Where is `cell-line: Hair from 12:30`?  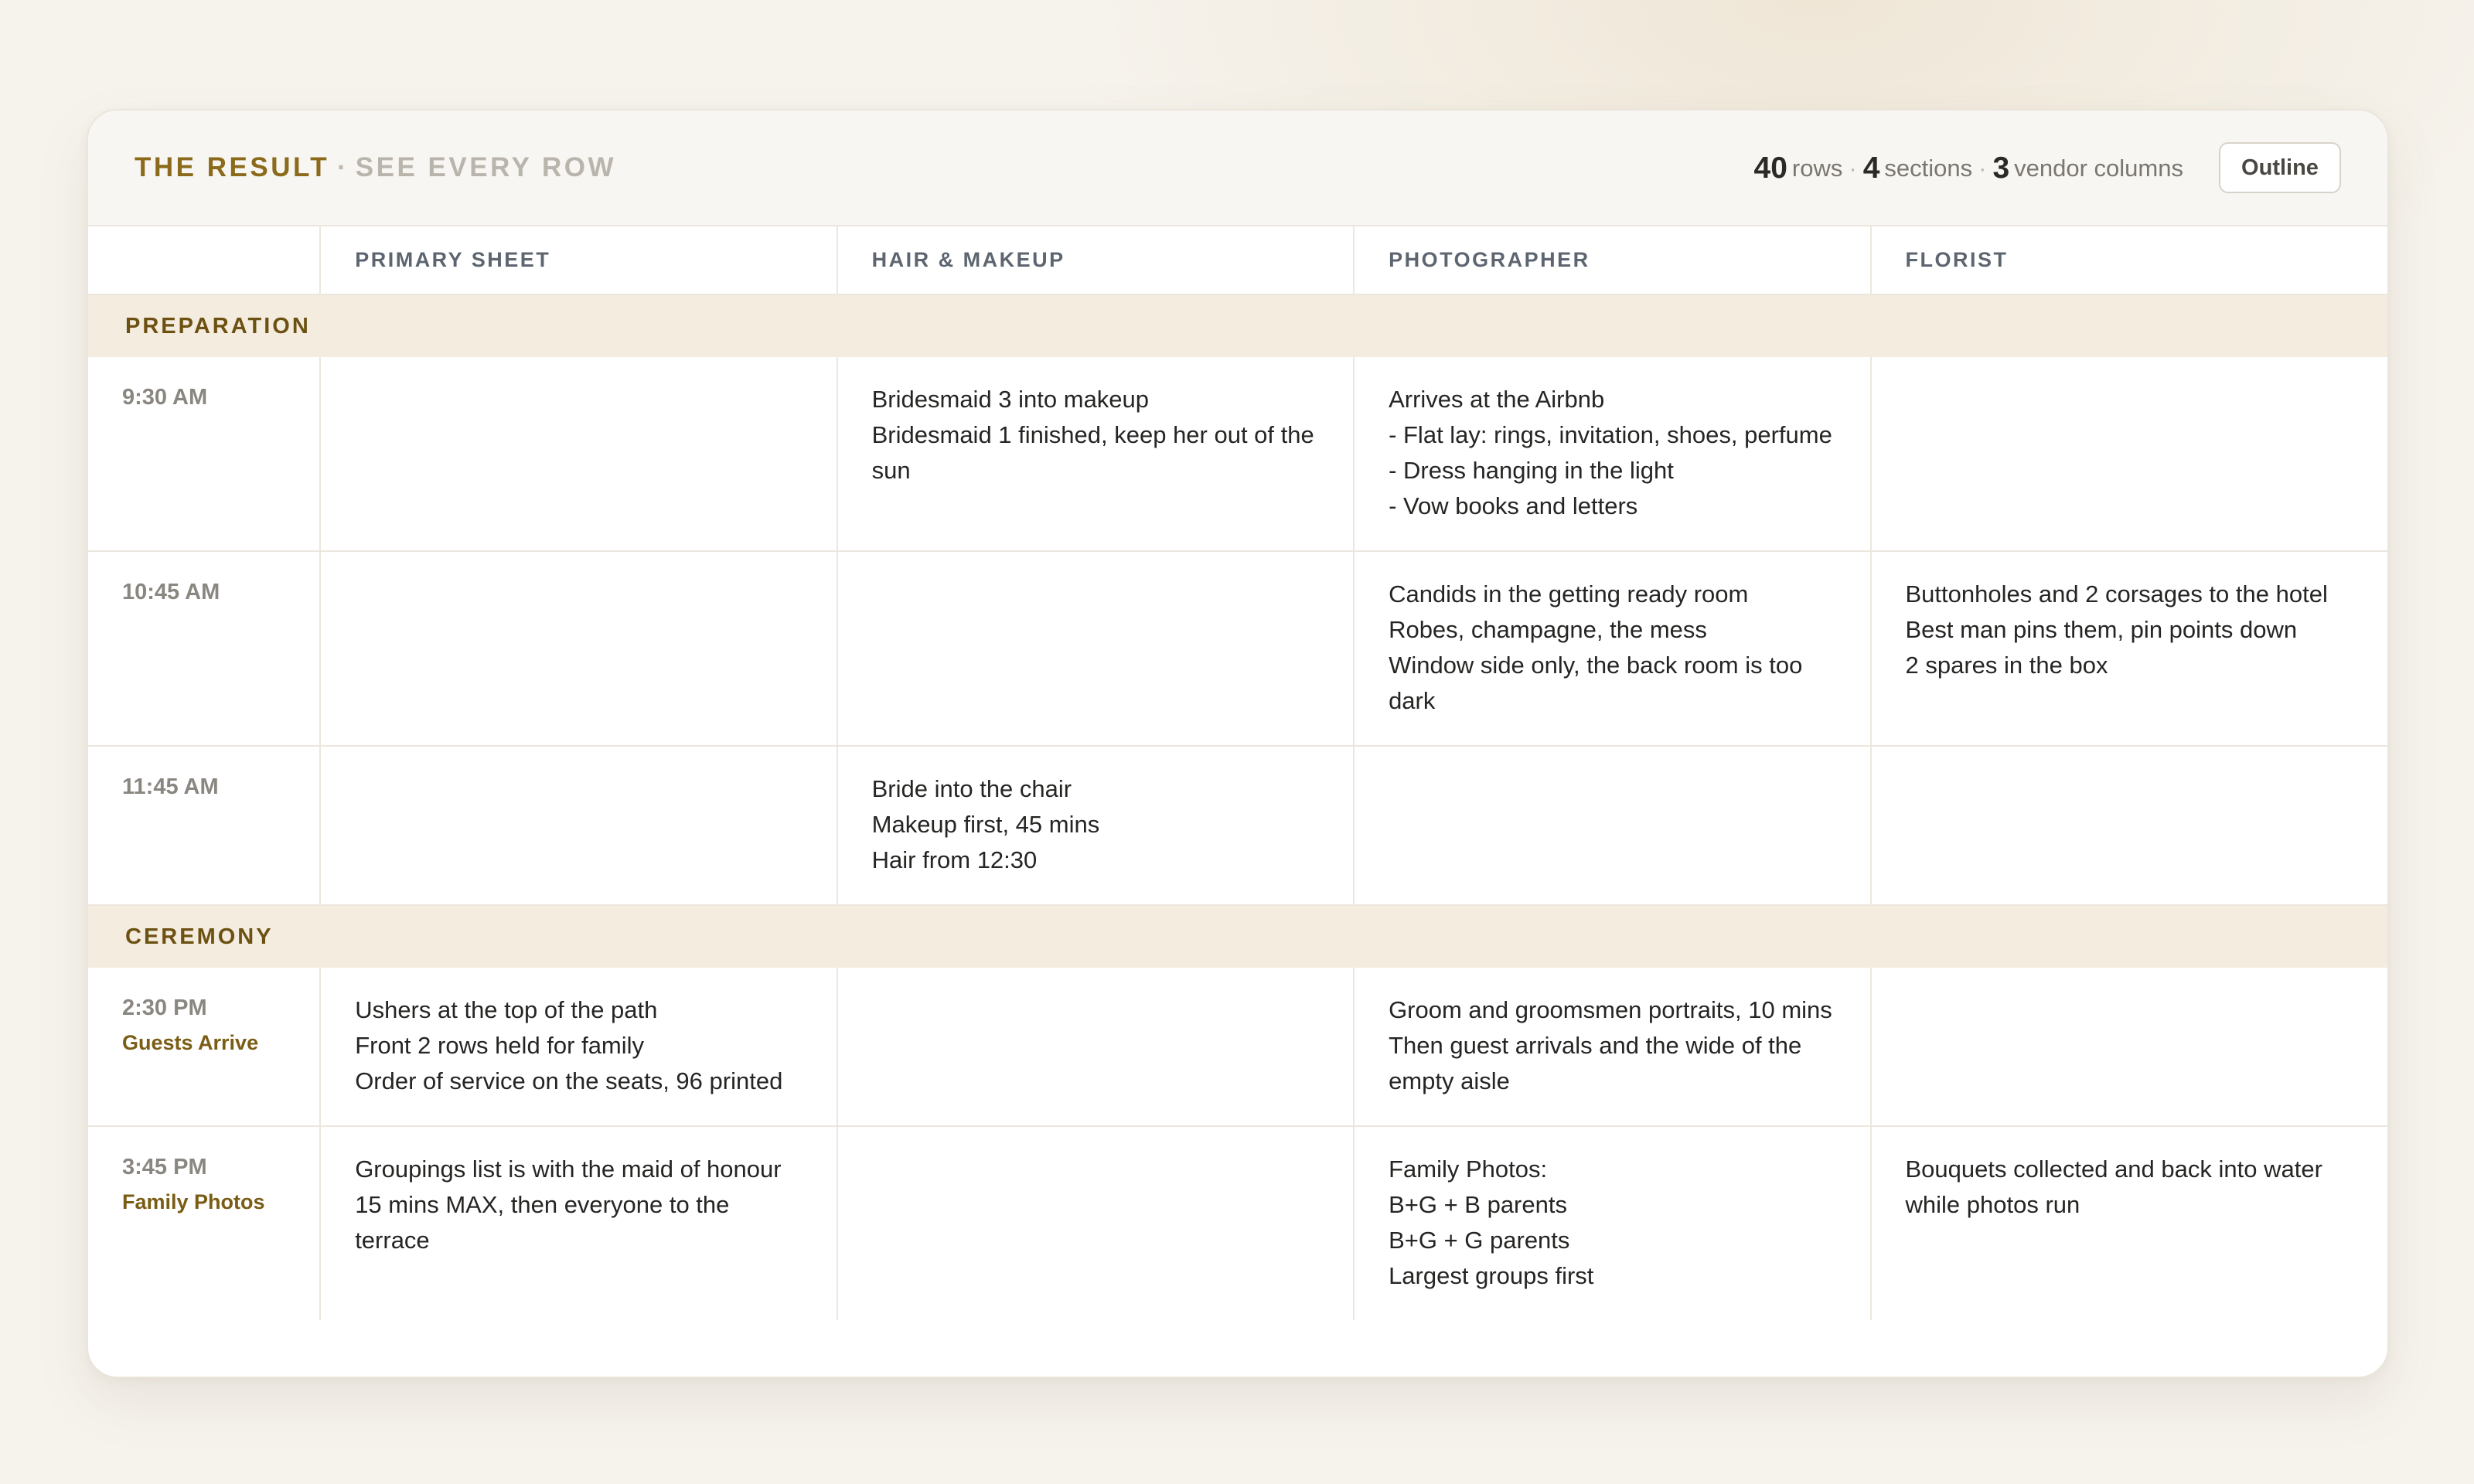 cell-line: Hair from 12:30 is located at coordinates (954, 859).